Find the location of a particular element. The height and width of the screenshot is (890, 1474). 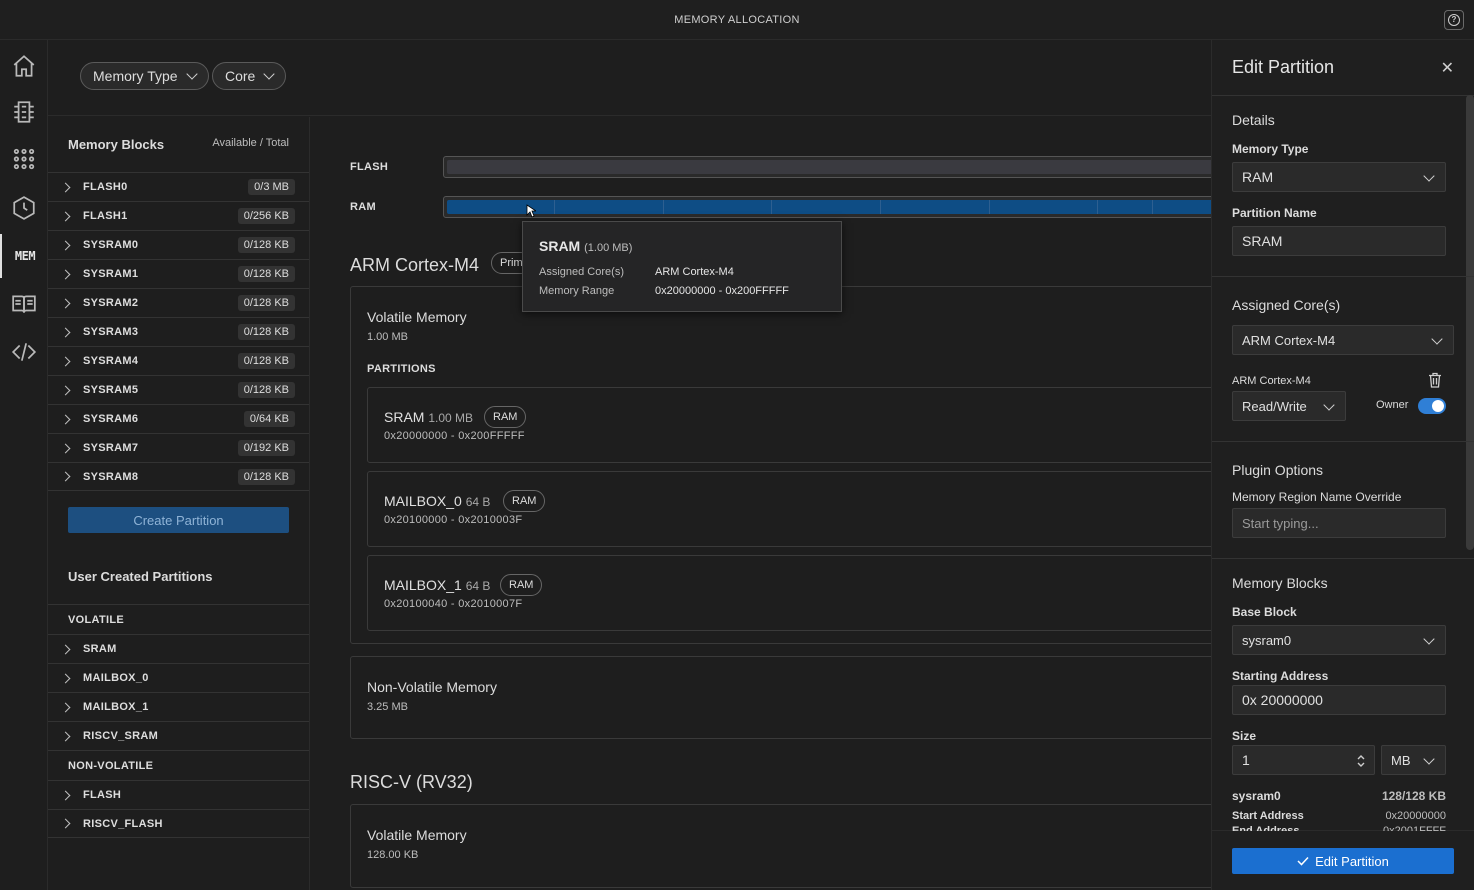

user-partitions-heading: User Created Partitions is located at coordinates (140, 576).